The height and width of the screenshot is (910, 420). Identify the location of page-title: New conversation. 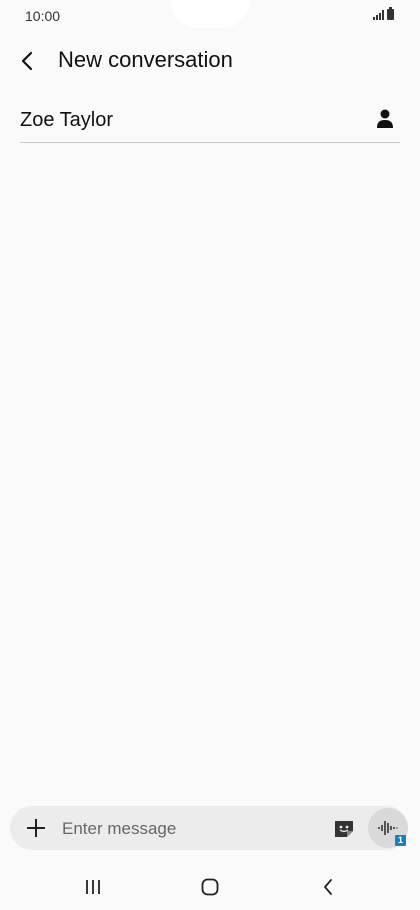
(145, 59).